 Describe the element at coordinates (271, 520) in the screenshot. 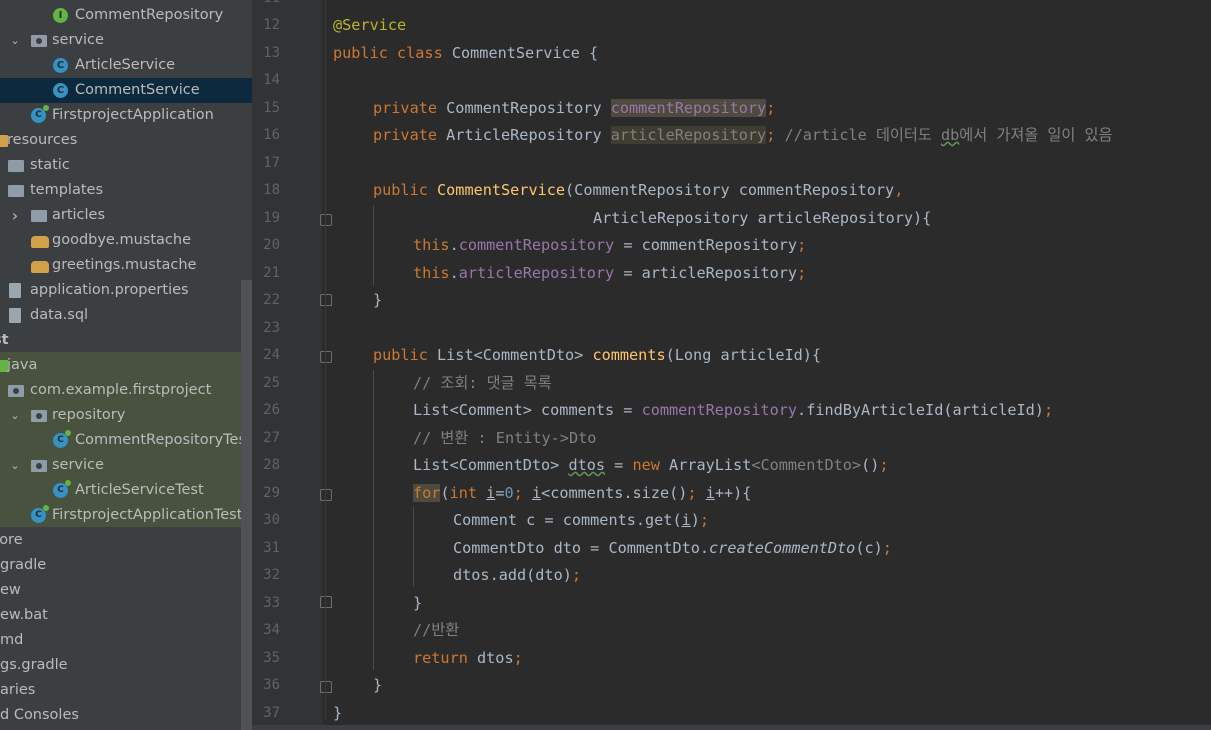

I see `line-number: 30` at that location.